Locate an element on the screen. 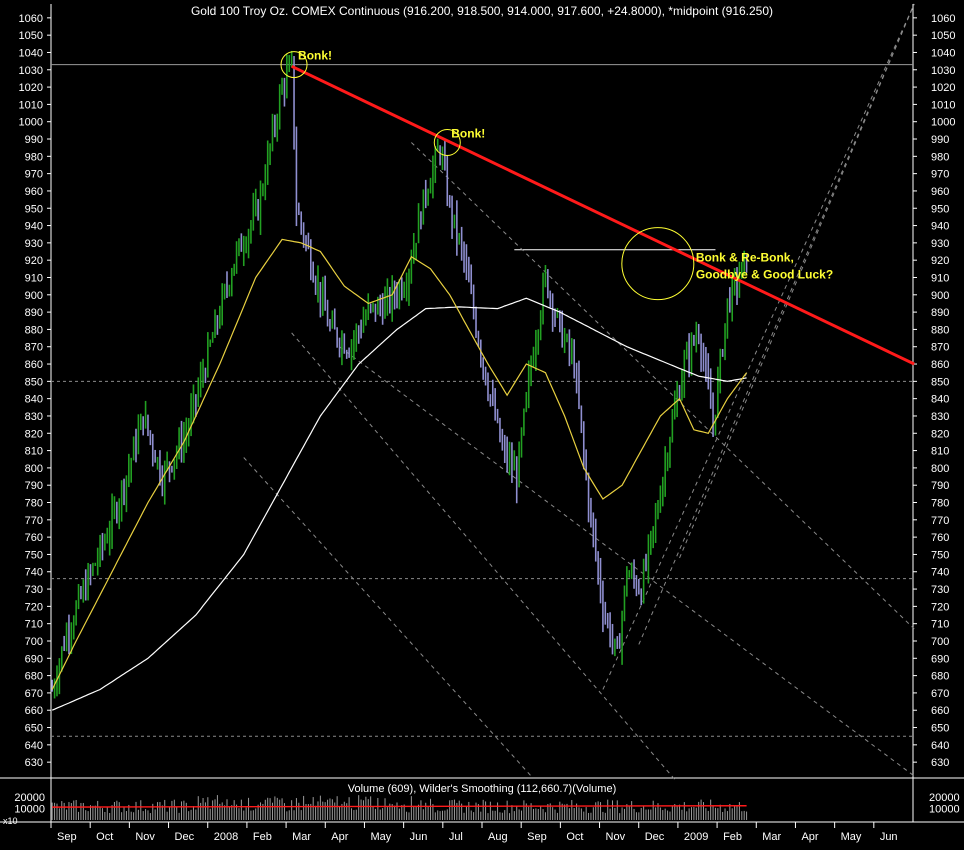 Image resolution: width=964 pixels, height=850 pixels. y-tick-label-left: 920 is located at coordinates (34, 261).